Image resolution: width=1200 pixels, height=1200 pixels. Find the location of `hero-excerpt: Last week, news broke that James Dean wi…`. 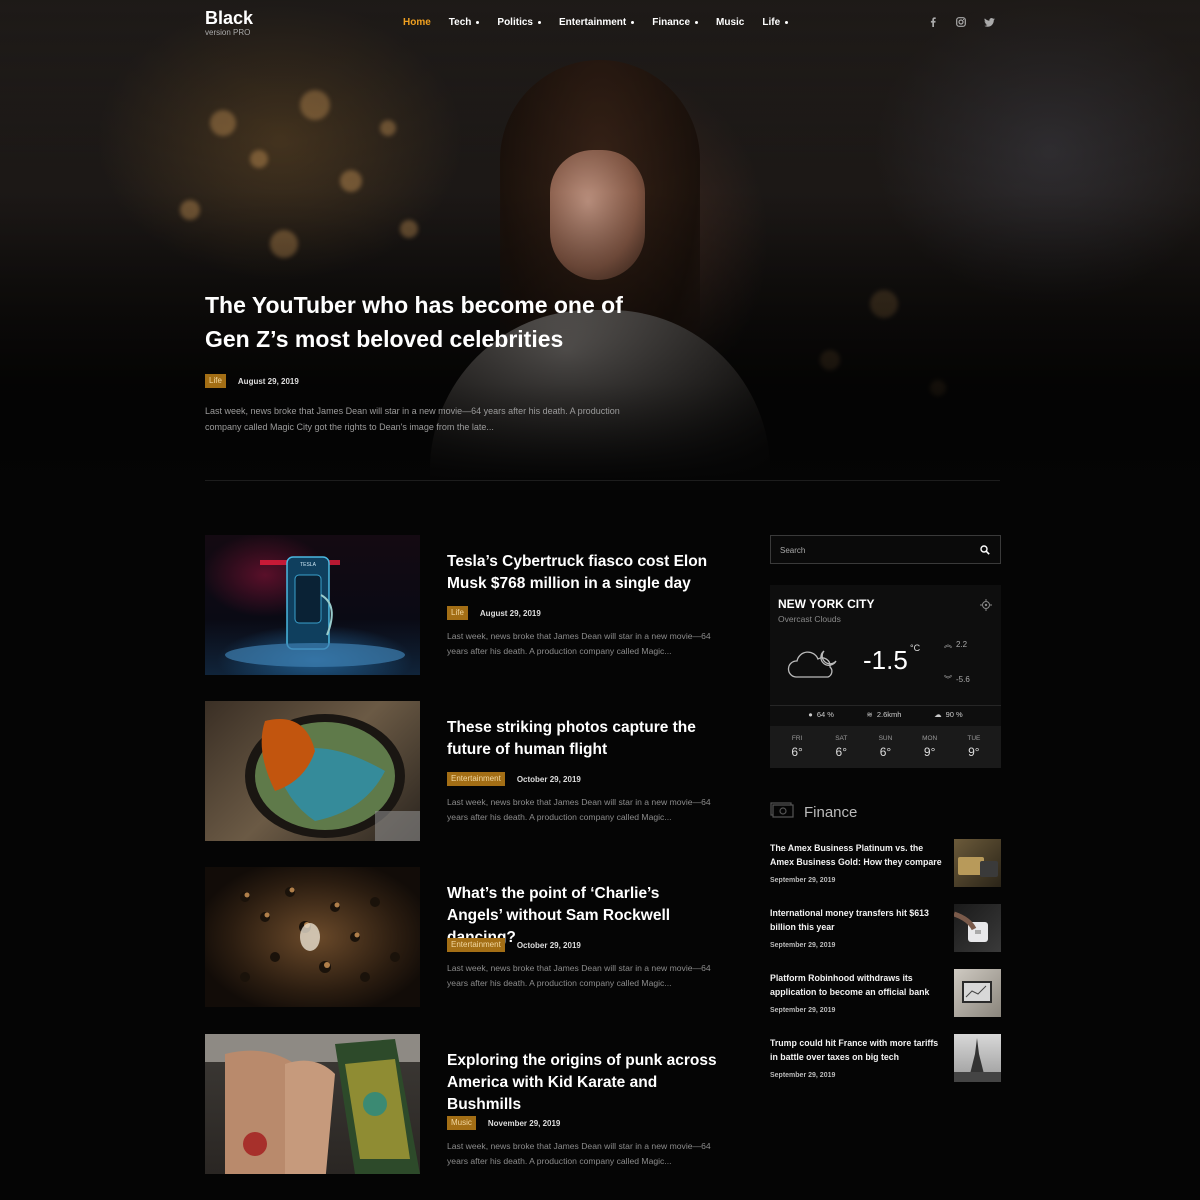

hero-excerpt: Last week, news broke that James Dean wi… is located at coordinates (412, 419).